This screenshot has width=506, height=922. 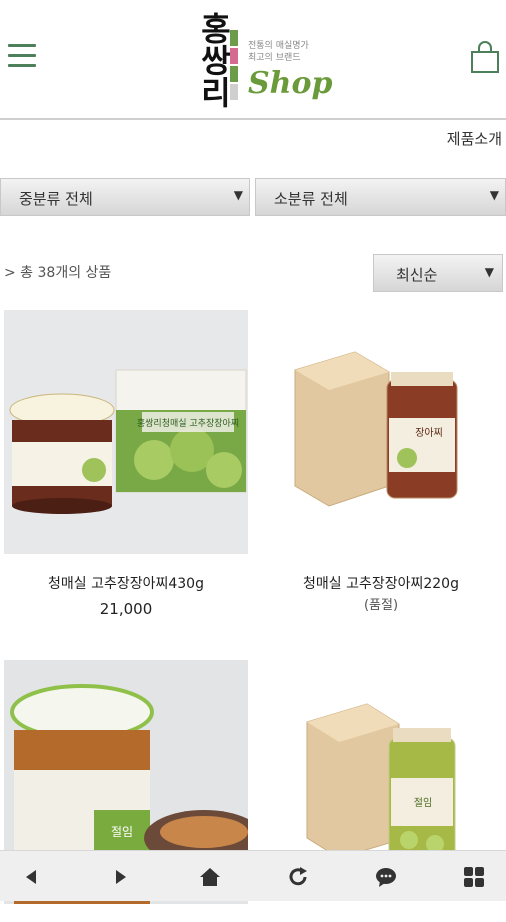 I want to click on mid-category-select: 중분류 전체 ▼, so click(x=125, y=197).